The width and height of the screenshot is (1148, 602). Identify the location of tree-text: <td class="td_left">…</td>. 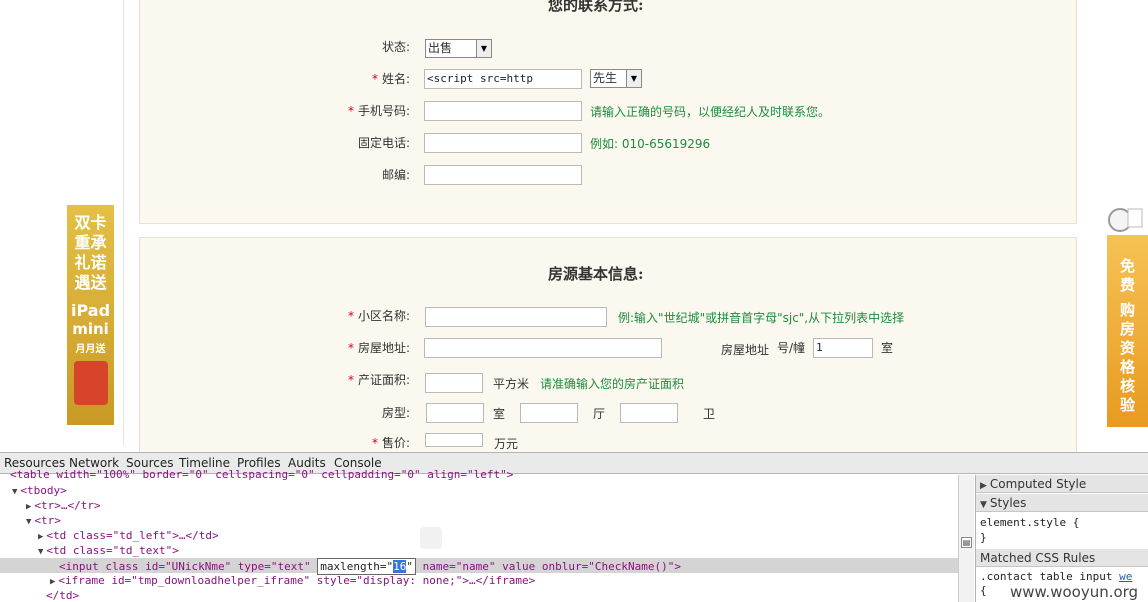
(132, 535).